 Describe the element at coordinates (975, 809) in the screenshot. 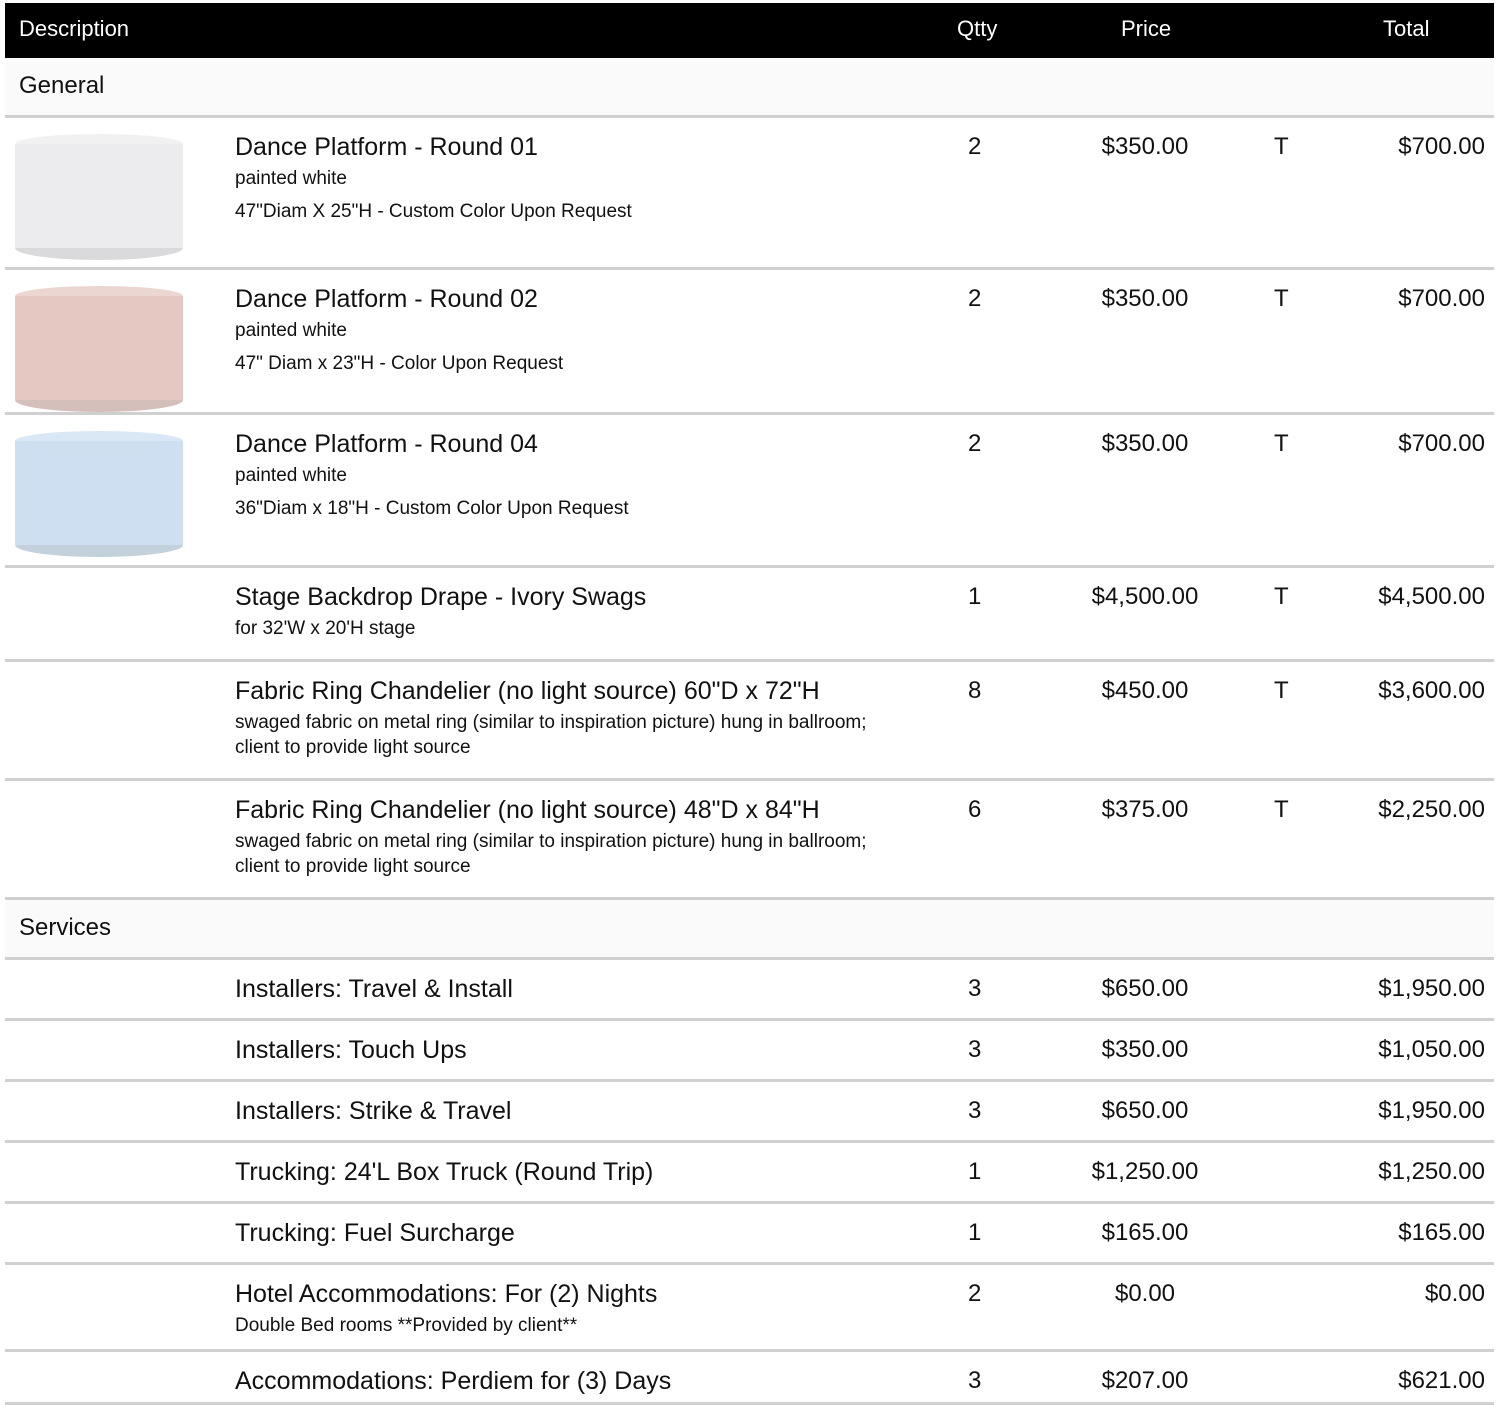

I see `item-qty: 6` at that location.